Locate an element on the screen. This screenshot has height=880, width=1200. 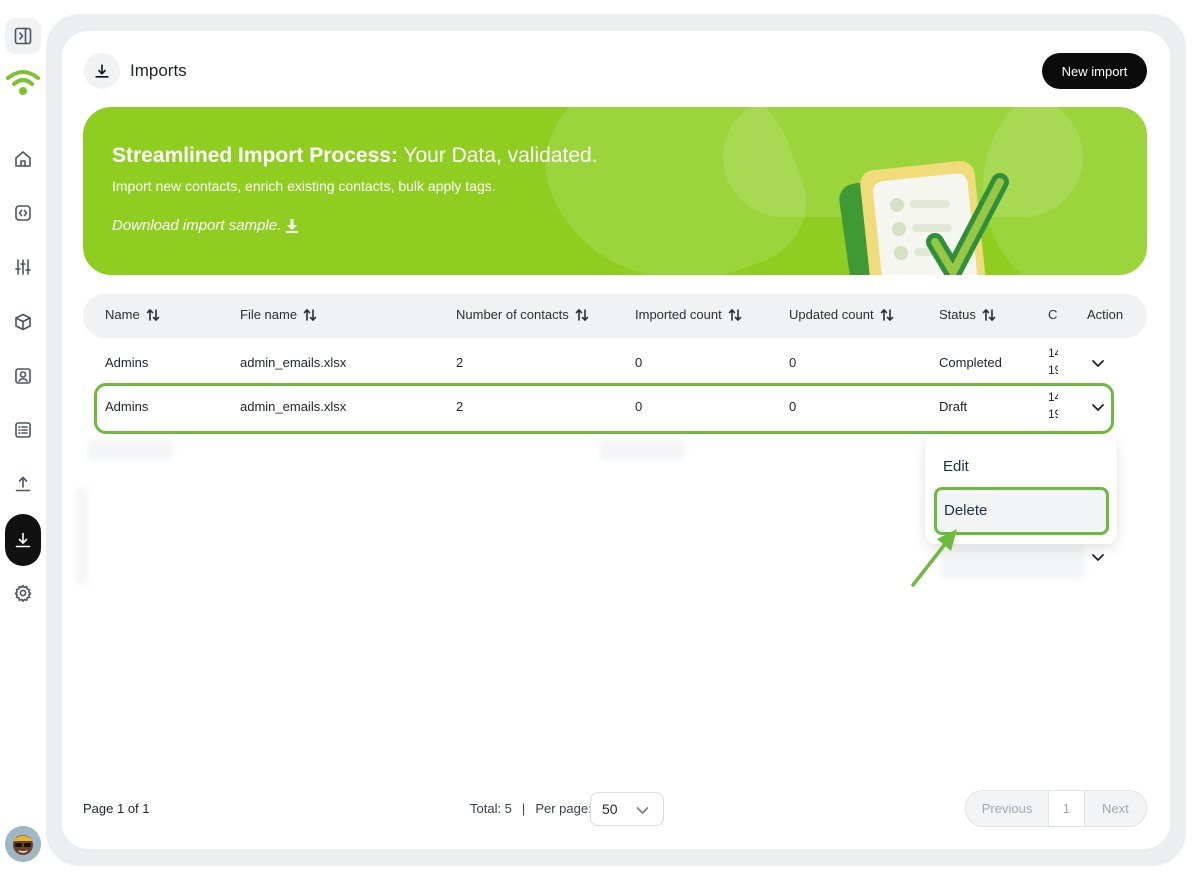
list-icon is located at coordinates (23, 430).